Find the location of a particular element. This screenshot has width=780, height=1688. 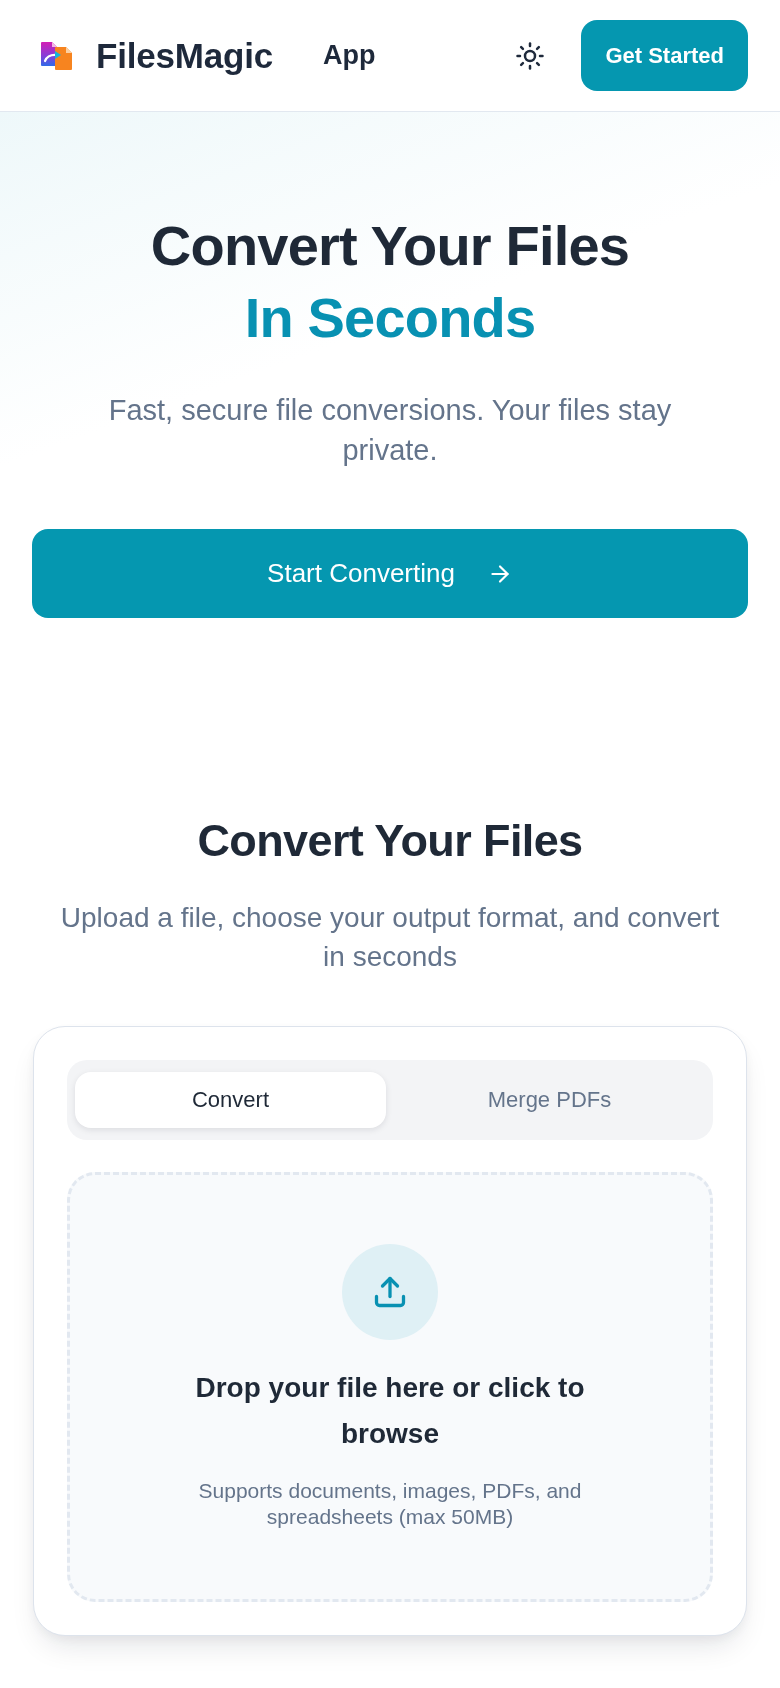

brand-name: FilesMagic is located at coordinates (184, 55).